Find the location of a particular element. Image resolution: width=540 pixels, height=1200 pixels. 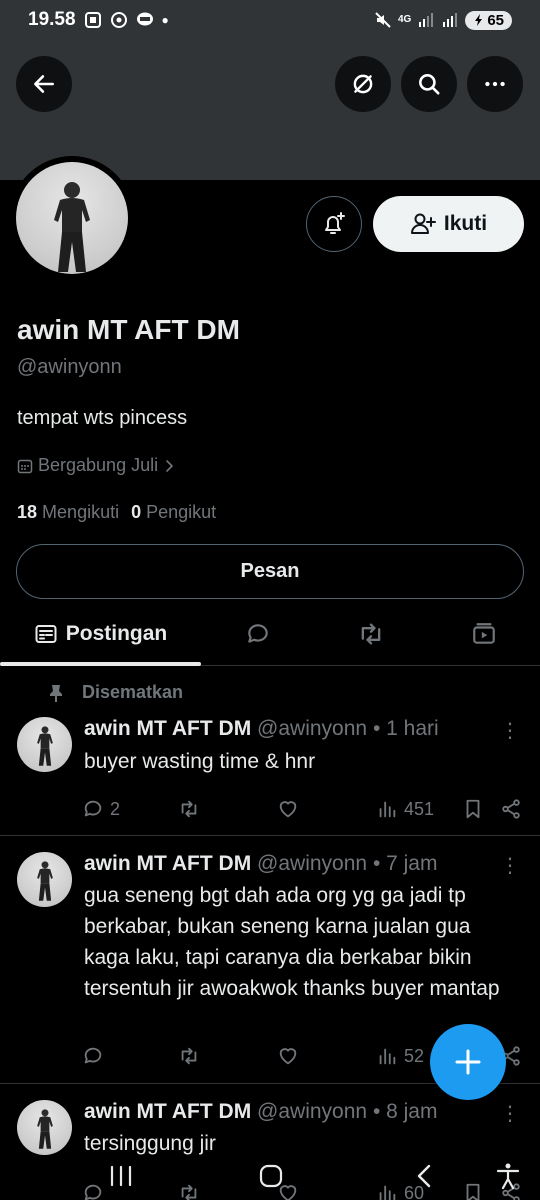

reply-bubble-icon is located at coordinates (258, 633).